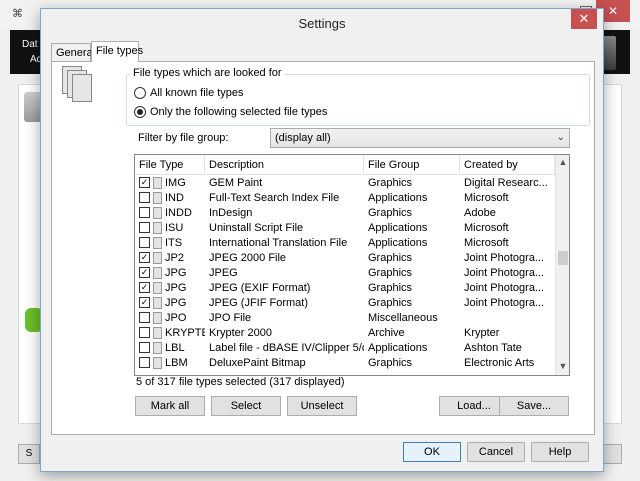  Describe the element at coordinates (140, 112) in the screenshot. I see `radio-button-checked` at that location.